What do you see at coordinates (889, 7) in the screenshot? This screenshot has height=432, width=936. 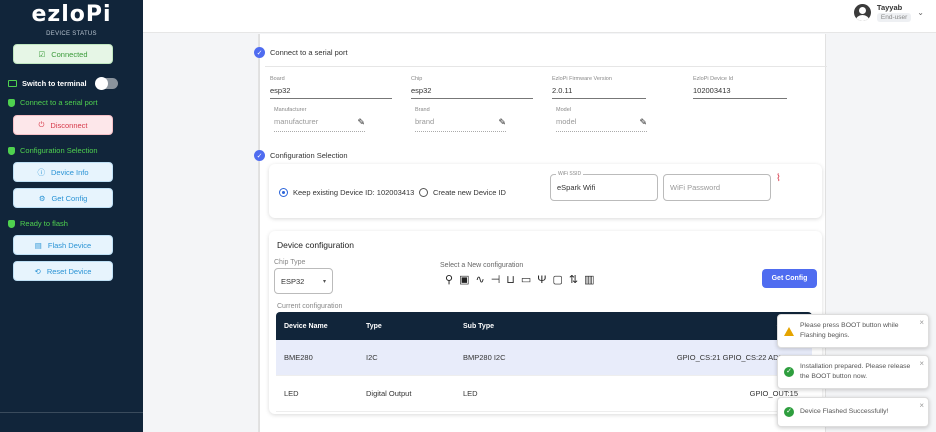 I see `user-name: Tayyab` at bounding box center [889, 7].